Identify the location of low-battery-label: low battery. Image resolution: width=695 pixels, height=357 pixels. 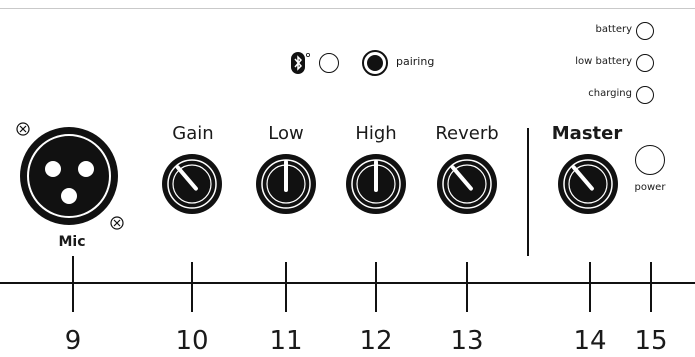
(603, 61).